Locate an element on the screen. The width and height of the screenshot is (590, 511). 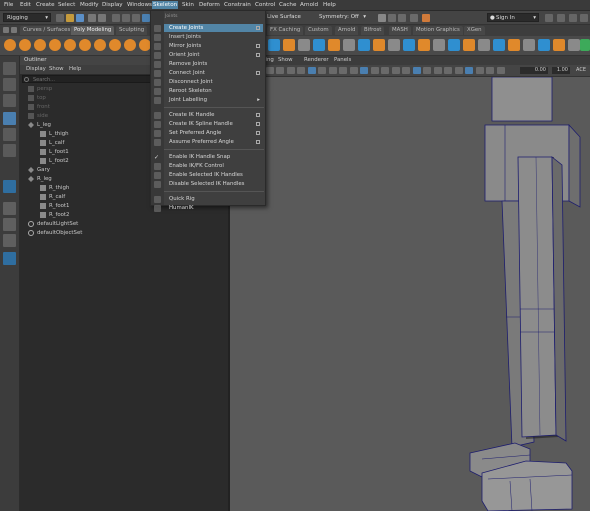
channel-box-icon is located at coordinates (573, 18).